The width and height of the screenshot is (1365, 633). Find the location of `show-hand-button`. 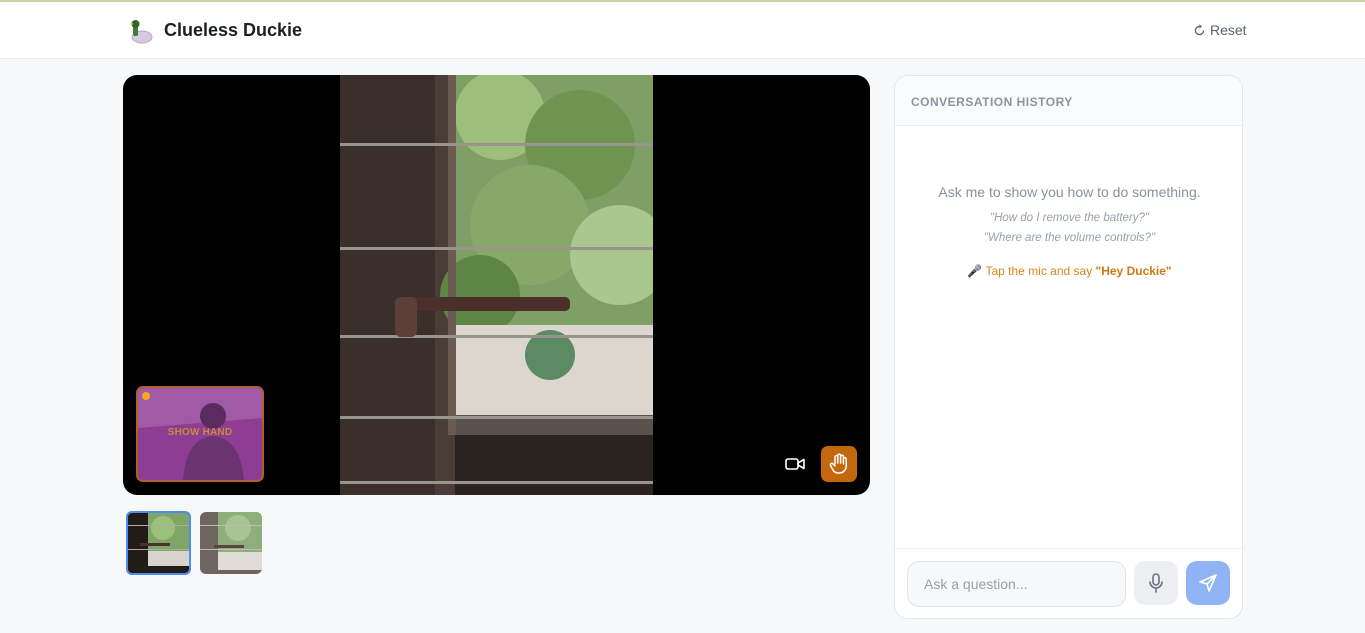

show-hand-button is located at coordinates (839, 464).